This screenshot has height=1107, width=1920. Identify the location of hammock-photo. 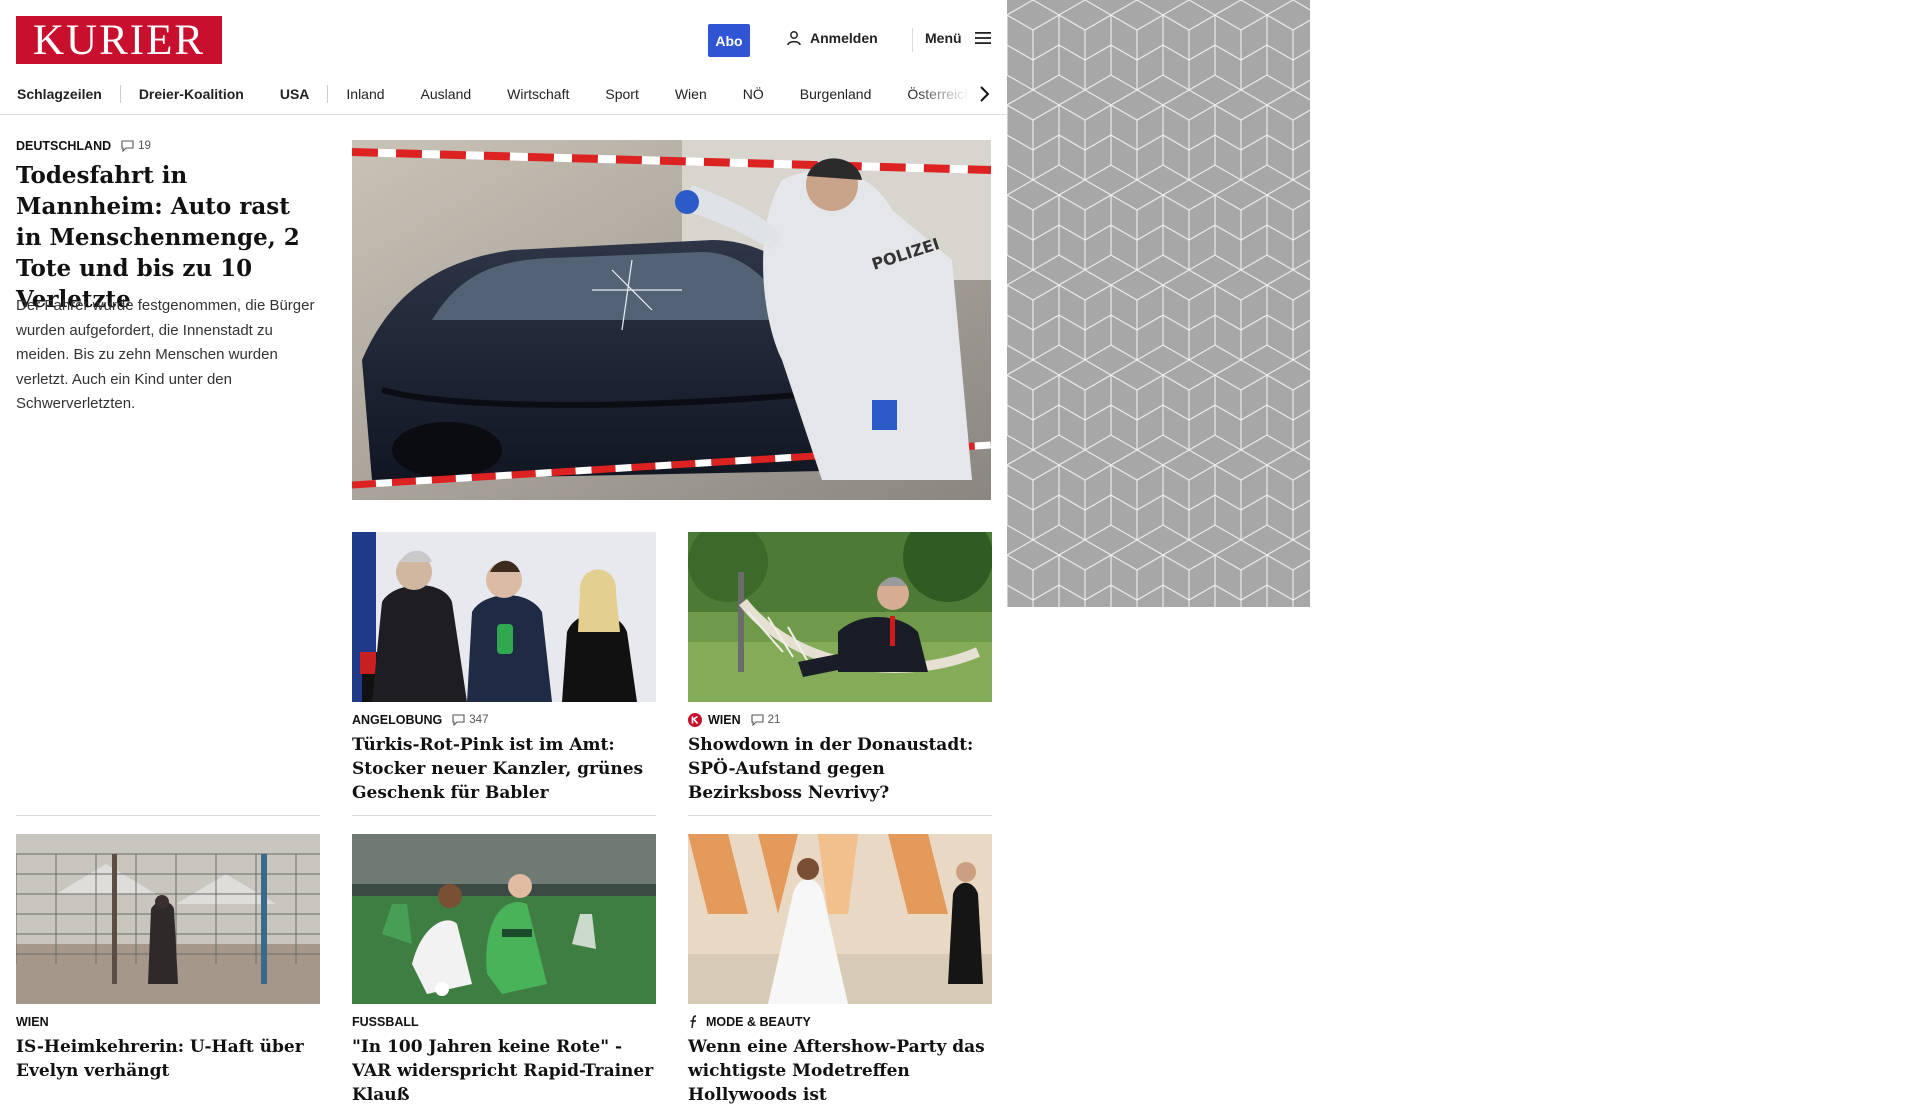
(840, 617).